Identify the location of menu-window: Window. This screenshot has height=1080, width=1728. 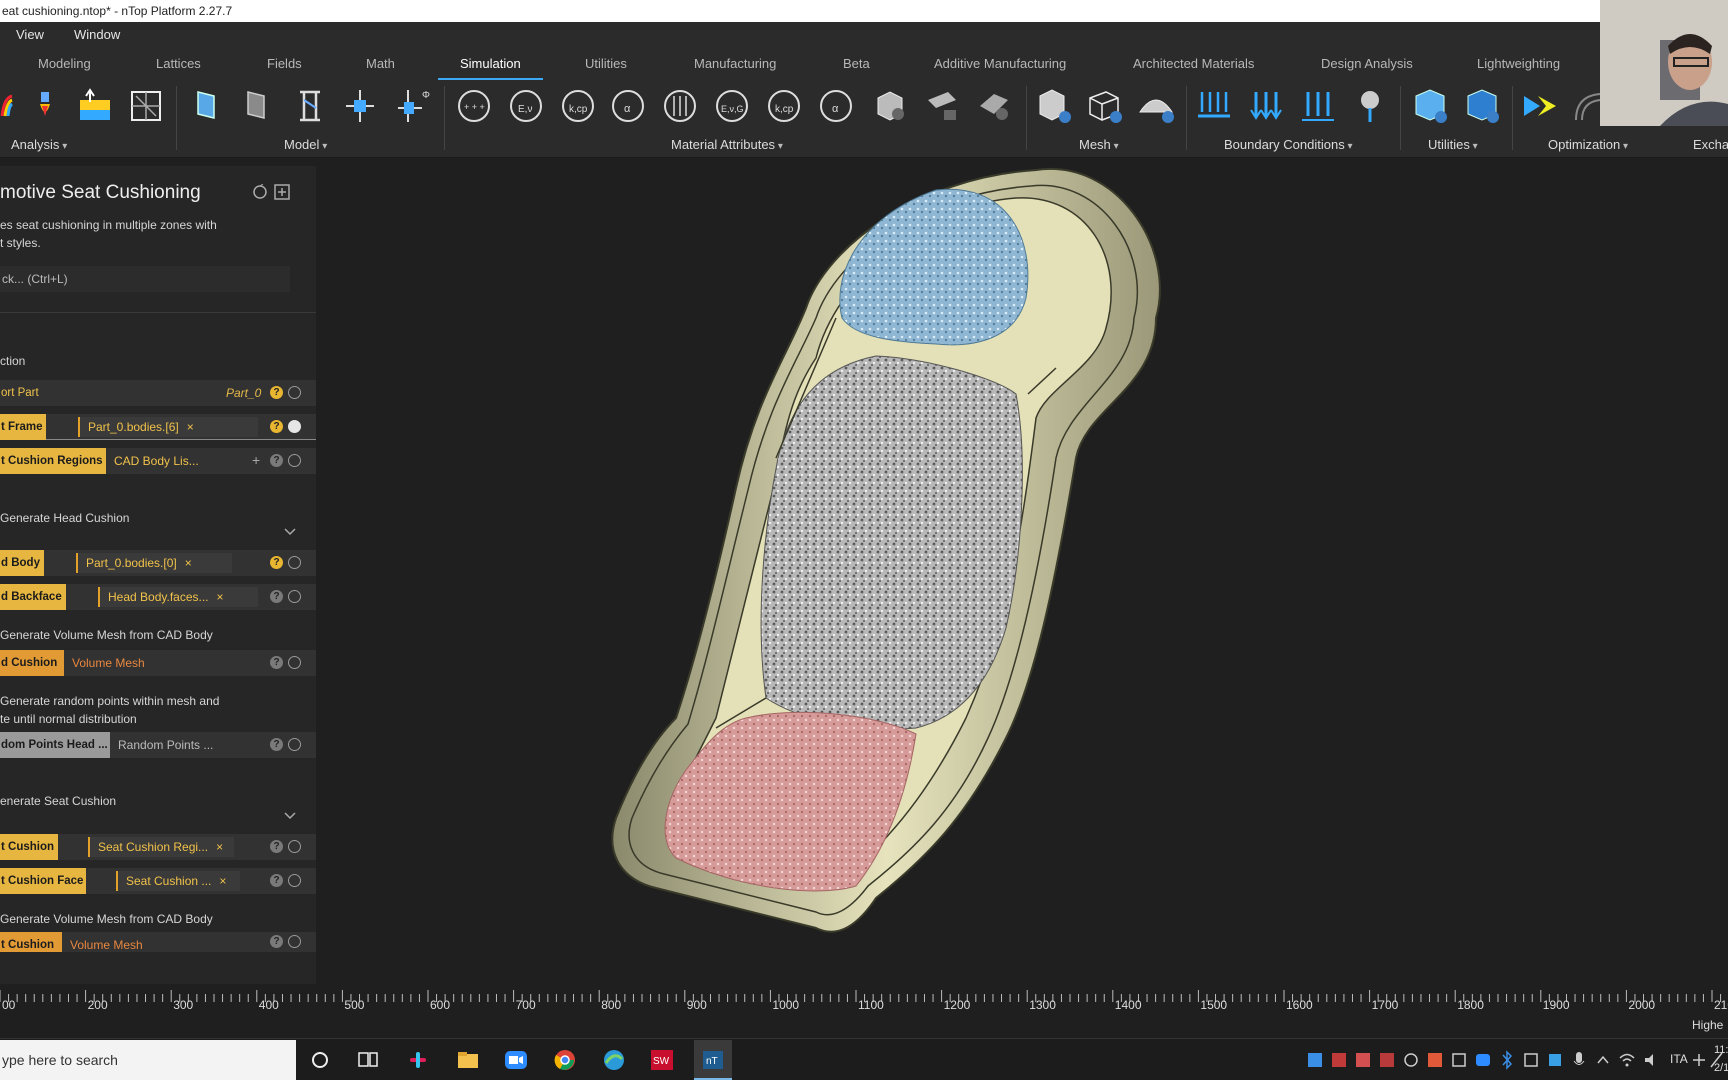
(97, 34).